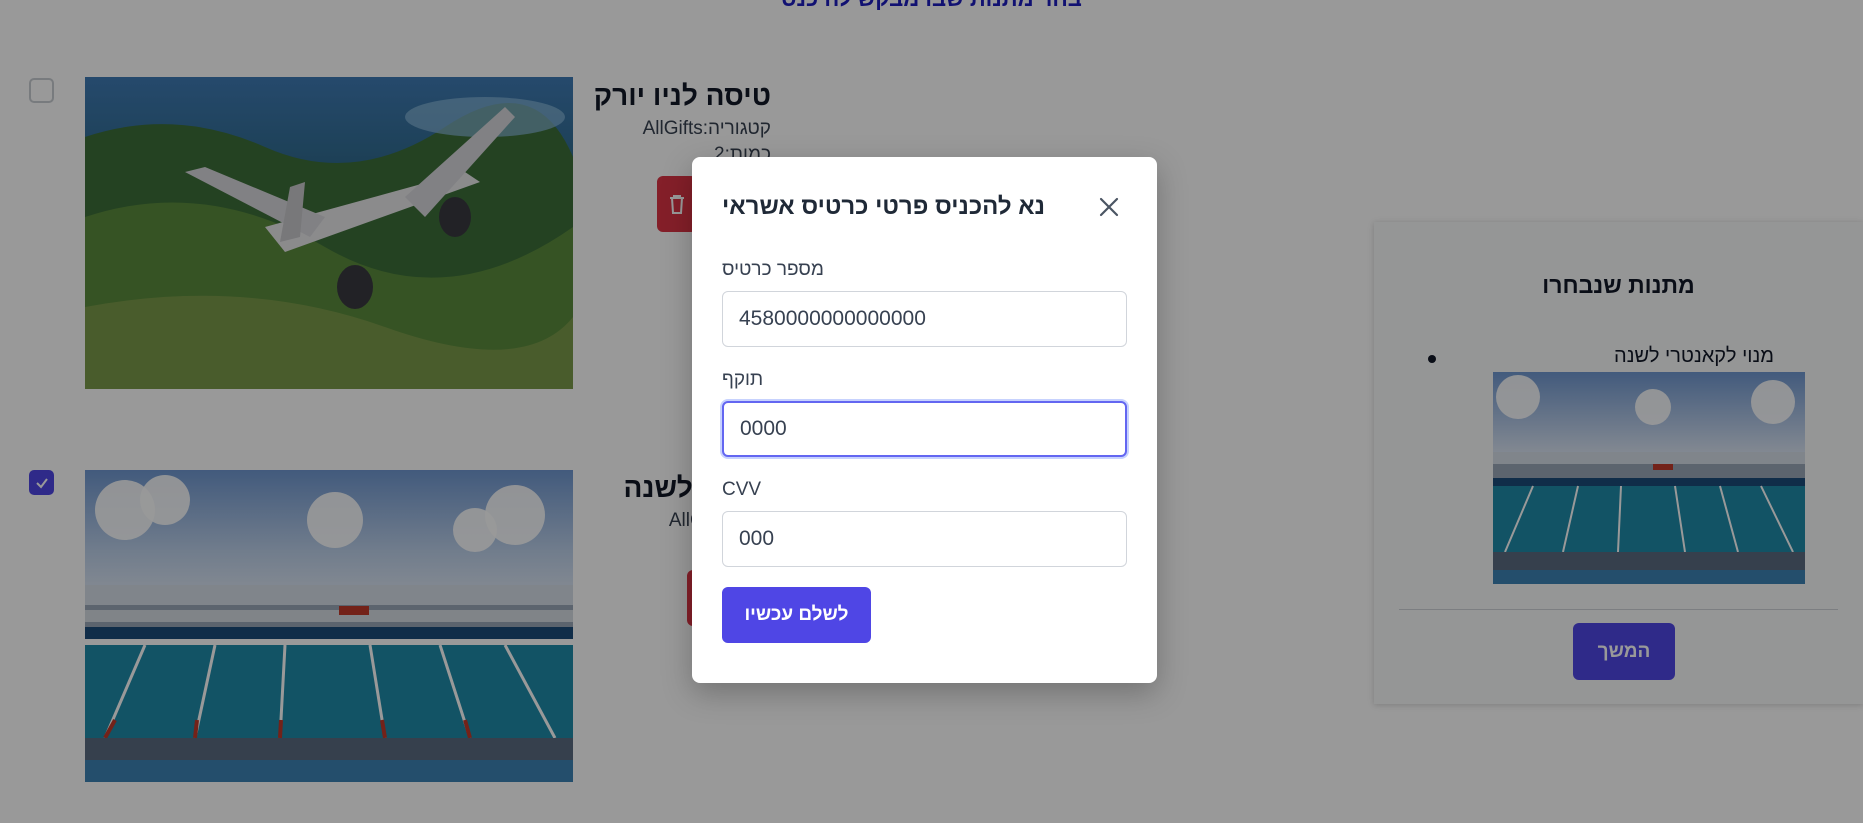 This screenshot has width=1863, height=823. I want to click on cvv-input, so click(924, 539).